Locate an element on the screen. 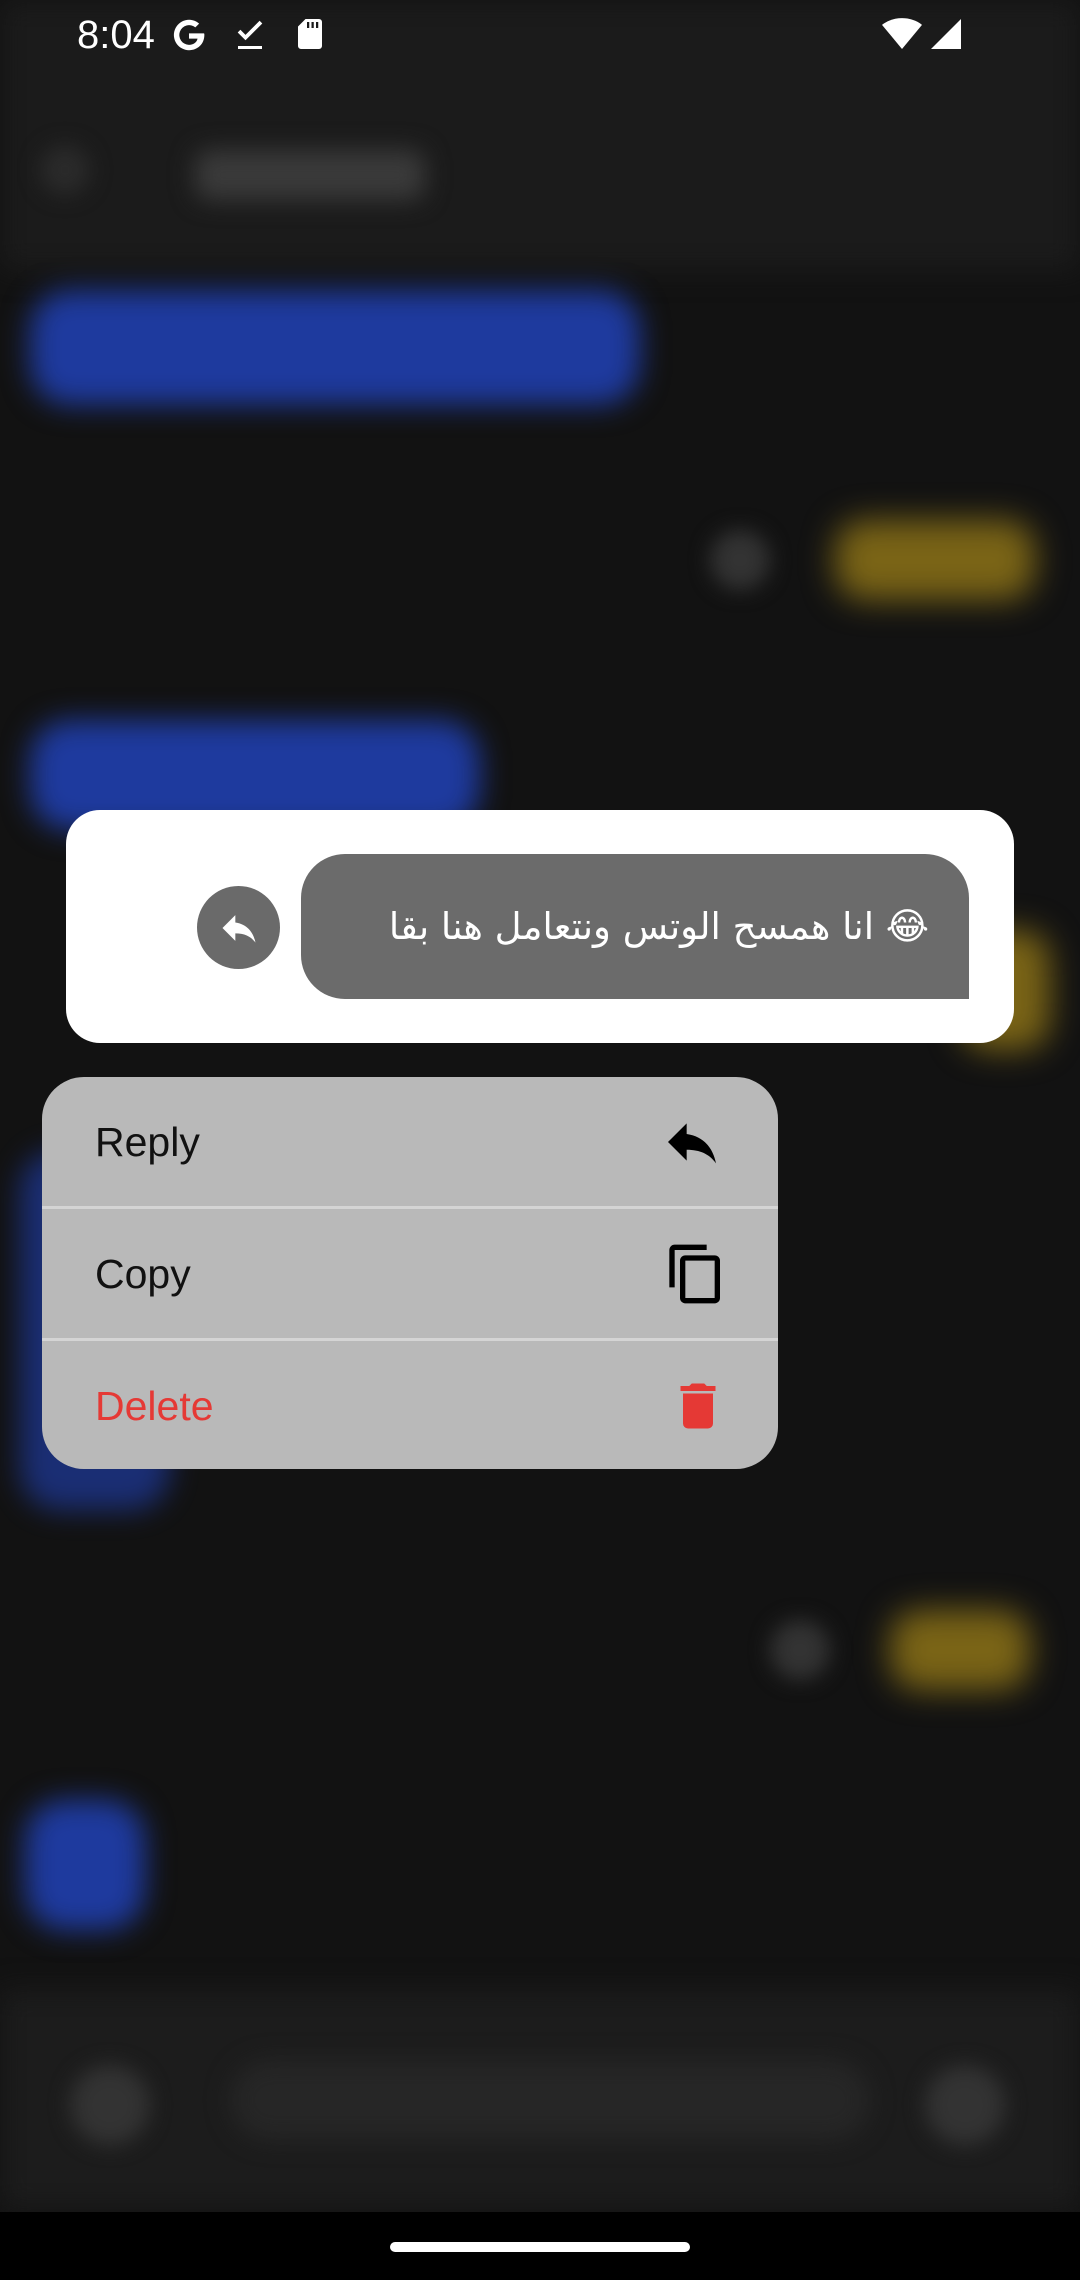 The image size is (1080, 2280). google-icon is located at coordinates (189, 35).